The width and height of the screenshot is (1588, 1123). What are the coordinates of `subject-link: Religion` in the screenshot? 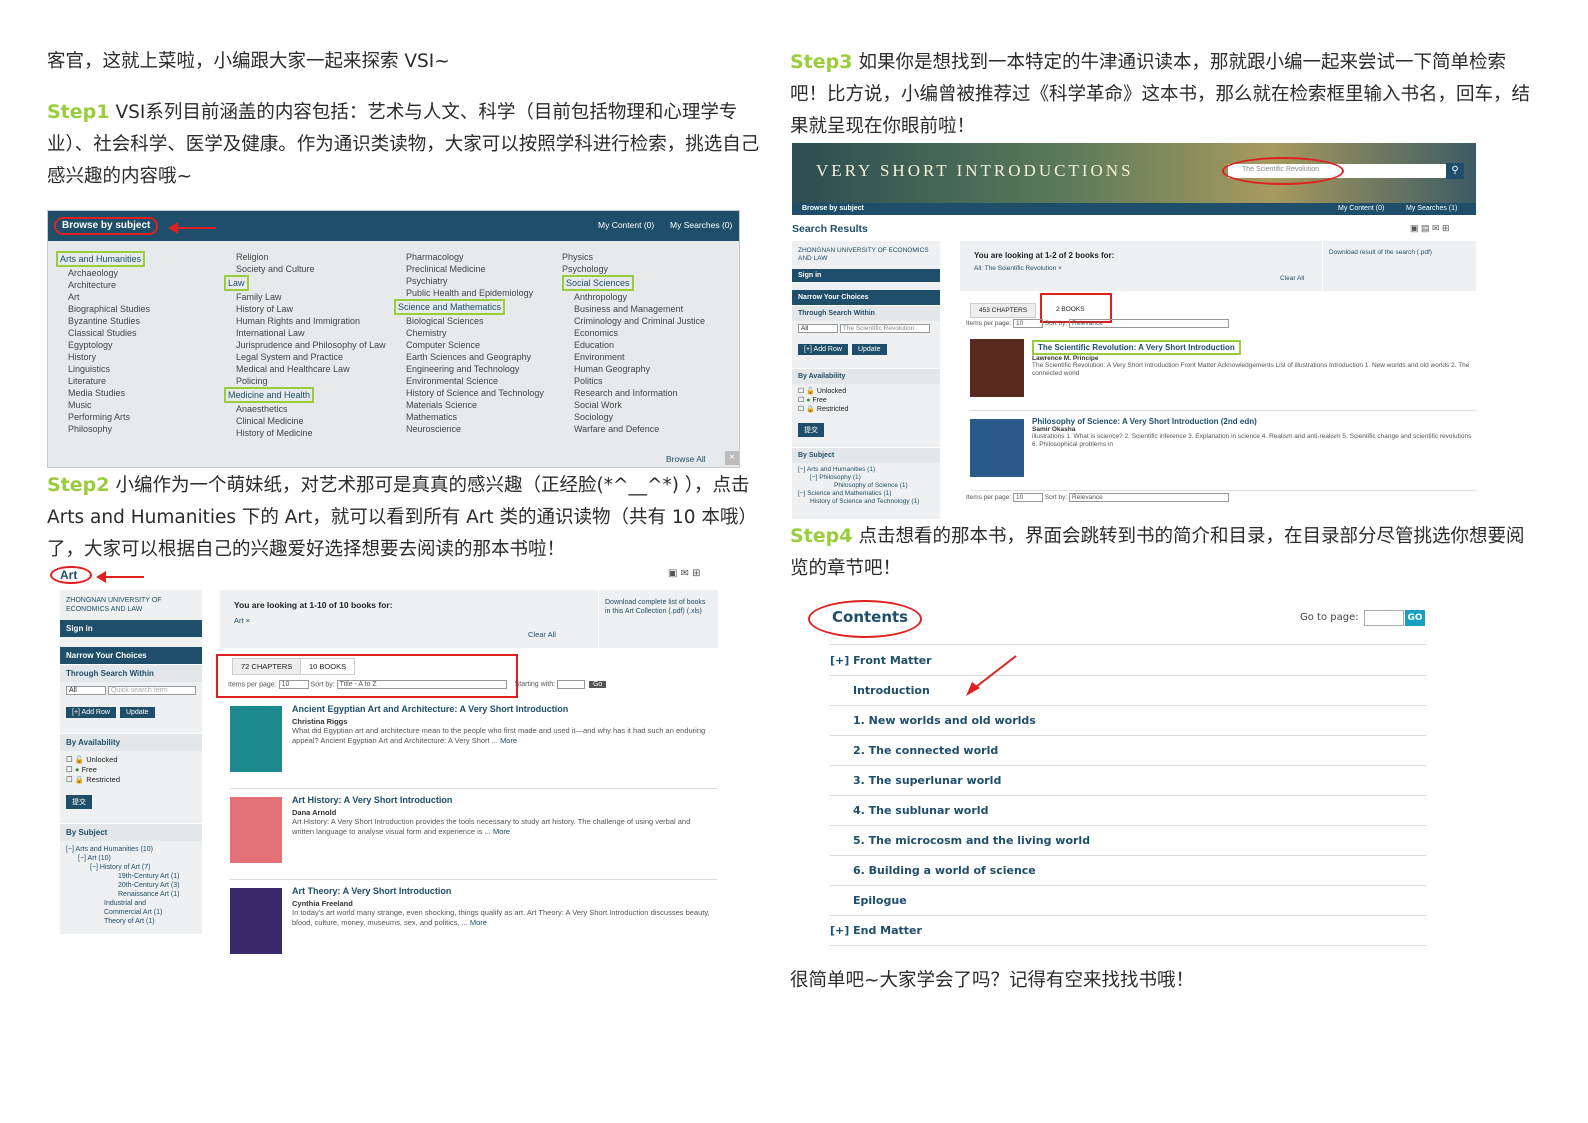 It's located at (305, 257).